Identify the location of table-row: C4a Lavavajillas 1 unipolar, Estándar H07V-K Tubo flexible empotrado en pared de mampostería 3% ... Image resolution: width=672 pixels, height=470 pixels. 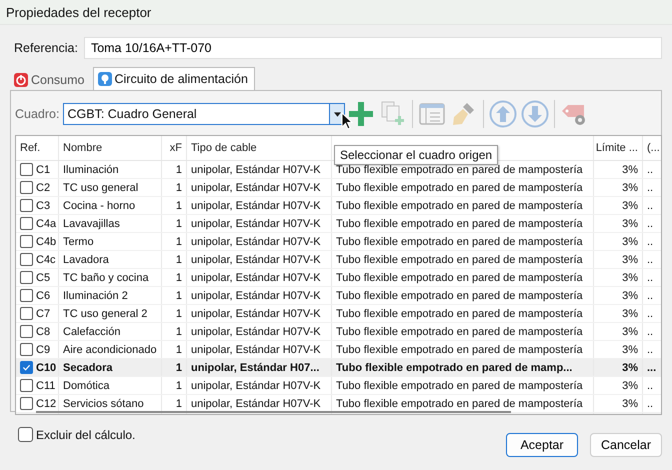
(338, 224).